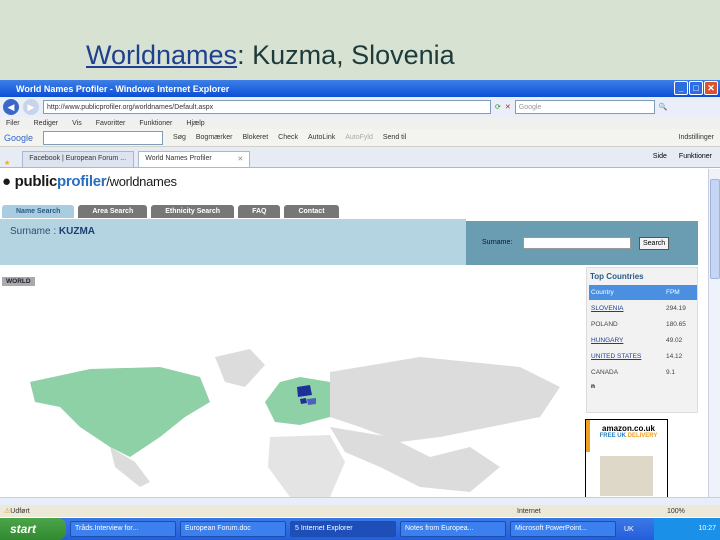  I want to click on nav-area-search: Area Search, so click(113, 211).